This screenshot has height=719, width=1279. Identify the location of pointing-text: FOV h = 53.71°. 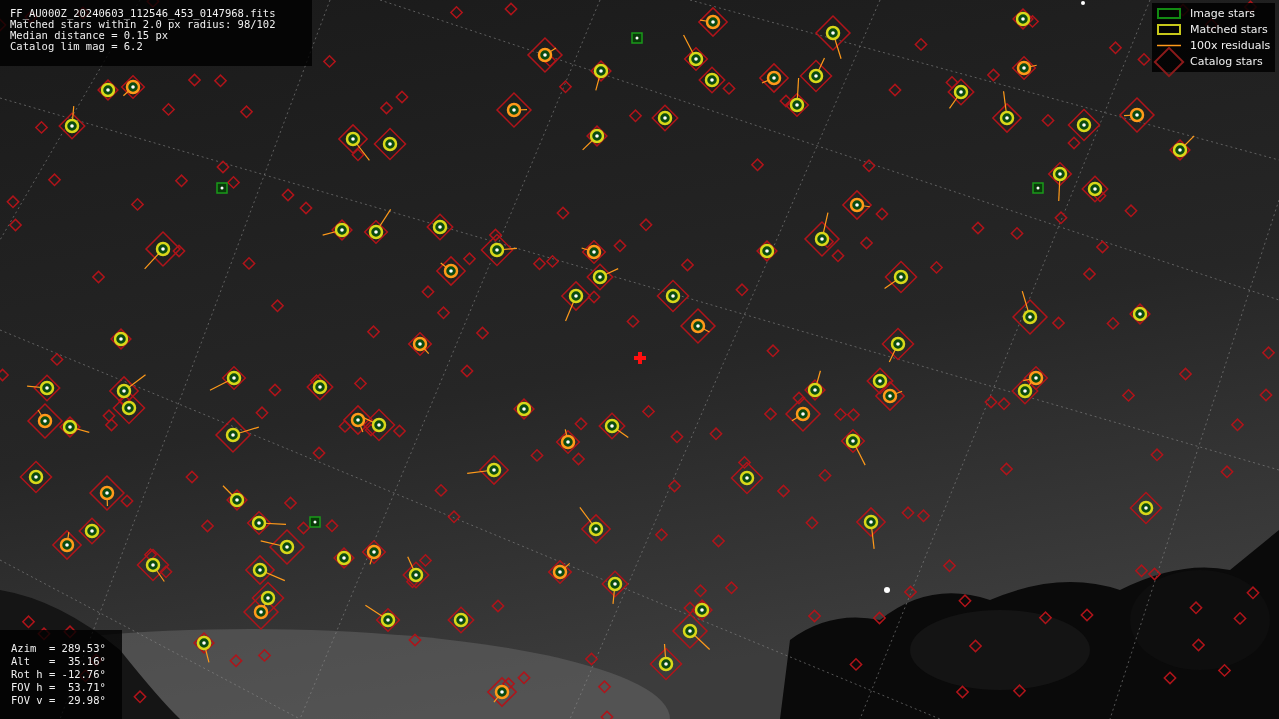
(59, 687).